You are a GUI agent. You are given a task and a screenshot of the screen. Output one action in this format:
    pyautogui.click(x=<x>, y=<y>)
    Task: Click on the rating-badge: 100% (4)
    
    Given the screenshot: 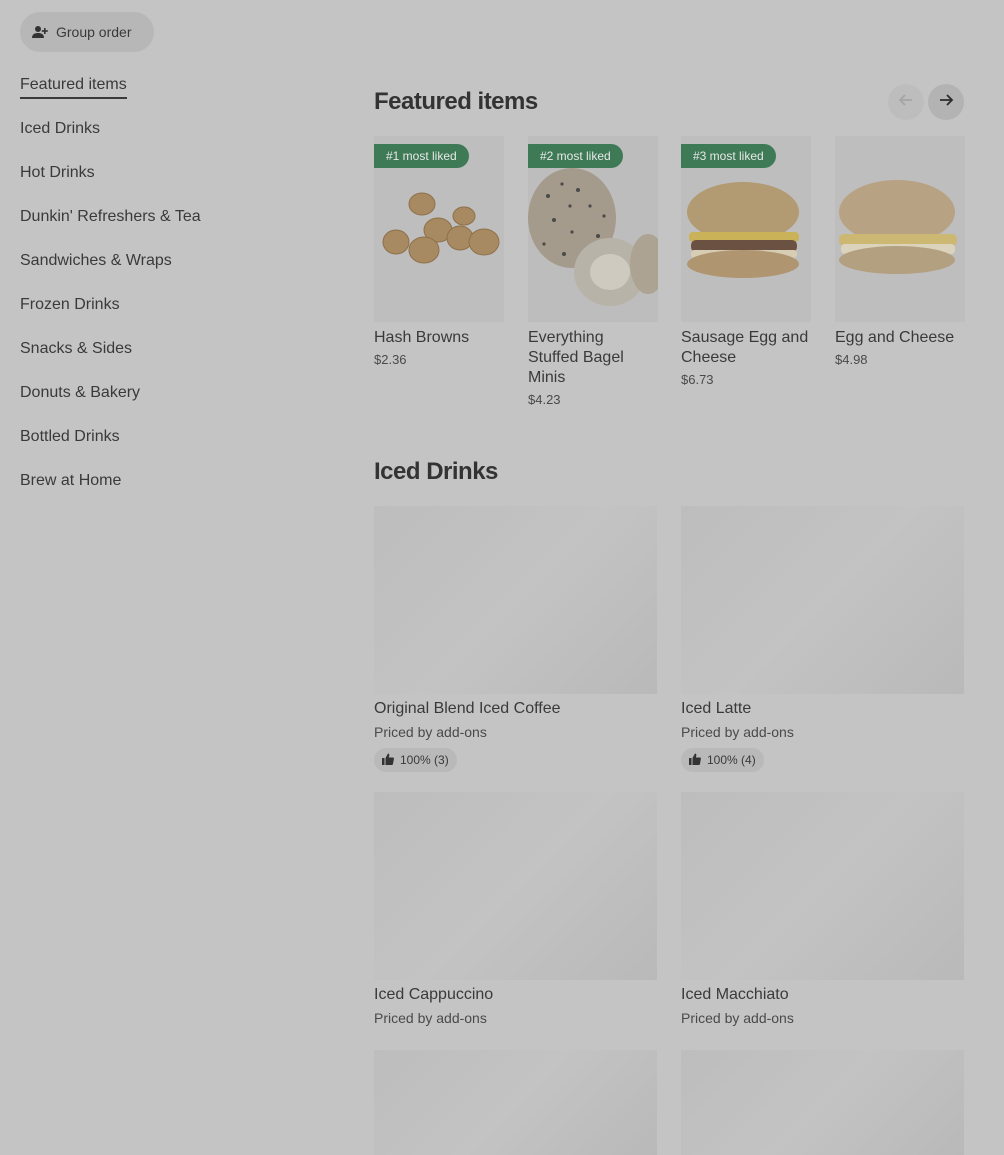 What is the action you would take?
    pyautogui.click(x=722, y=760)
    